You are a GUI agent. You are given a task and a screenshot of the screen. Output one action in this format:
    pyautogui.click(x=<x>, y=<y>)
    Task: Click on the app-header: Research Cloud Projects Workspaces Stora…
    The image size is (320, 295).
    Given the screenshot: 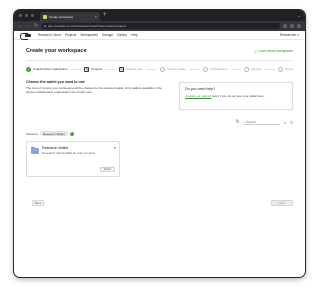 What is the action you would take?
    pyautogui.click(x=159, y=35)
    